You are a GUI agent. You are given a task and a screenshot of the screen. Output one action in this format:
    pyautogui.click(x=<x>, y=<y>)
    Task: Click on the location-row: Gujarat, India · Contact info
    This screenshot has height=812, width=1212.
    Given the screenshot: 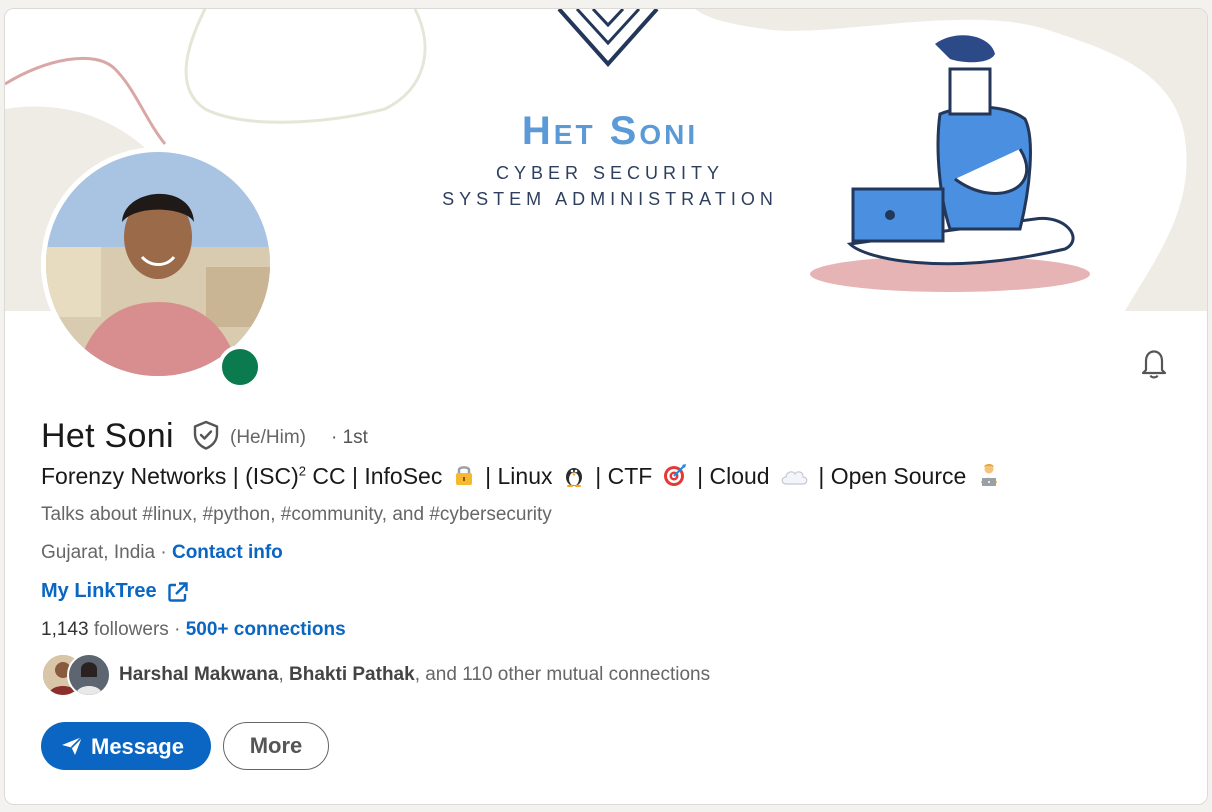 What is the action you would take?
    pyautogui.click(x=162, y=553)
    